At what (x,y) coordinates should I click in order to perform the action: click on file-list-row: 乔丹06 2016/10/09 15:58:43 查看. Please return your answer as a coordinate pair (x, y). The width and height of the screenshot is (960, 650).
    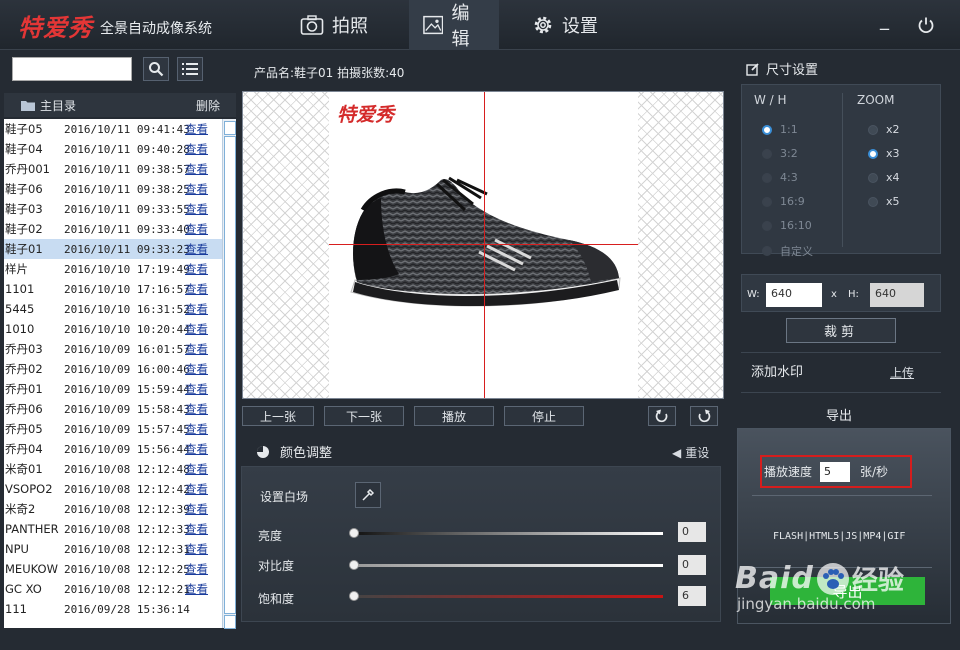
    Looking at the image, I should click on (113, 409).